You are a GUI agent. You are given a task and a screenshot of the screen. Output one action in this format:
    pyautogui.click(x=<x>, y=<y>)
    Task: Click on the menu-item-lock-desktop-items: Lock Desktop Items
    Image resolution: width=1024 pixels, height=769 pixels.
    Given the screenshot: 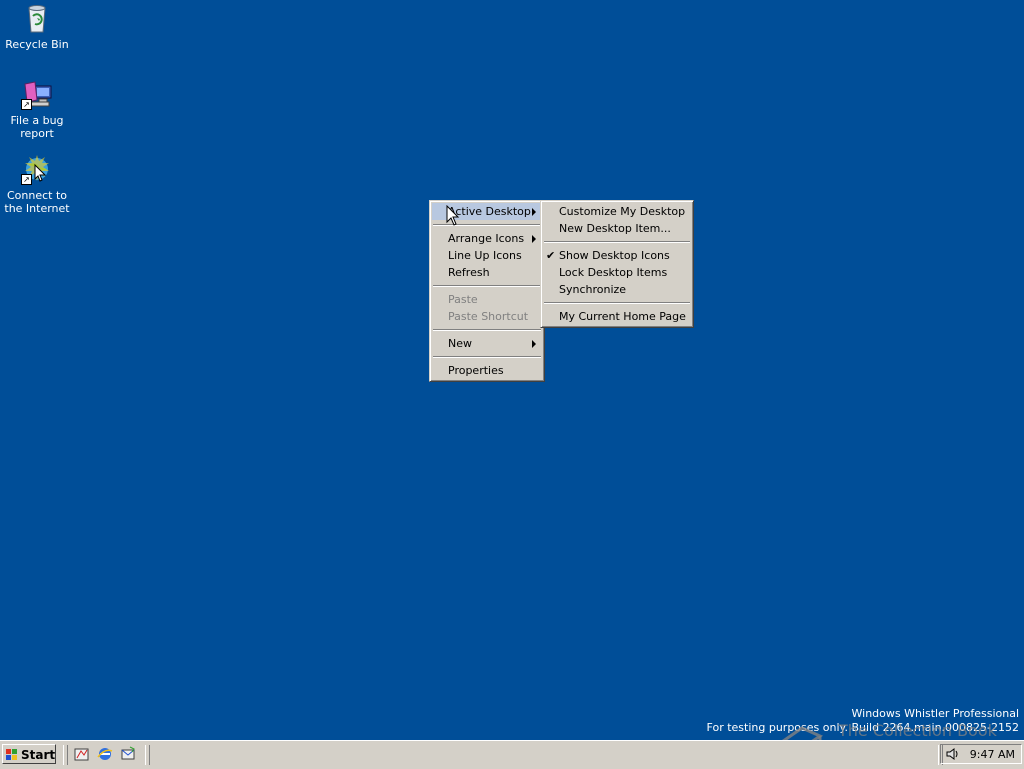 What is the action you would take?
    pyautogui.click(x=617, y=272)
    